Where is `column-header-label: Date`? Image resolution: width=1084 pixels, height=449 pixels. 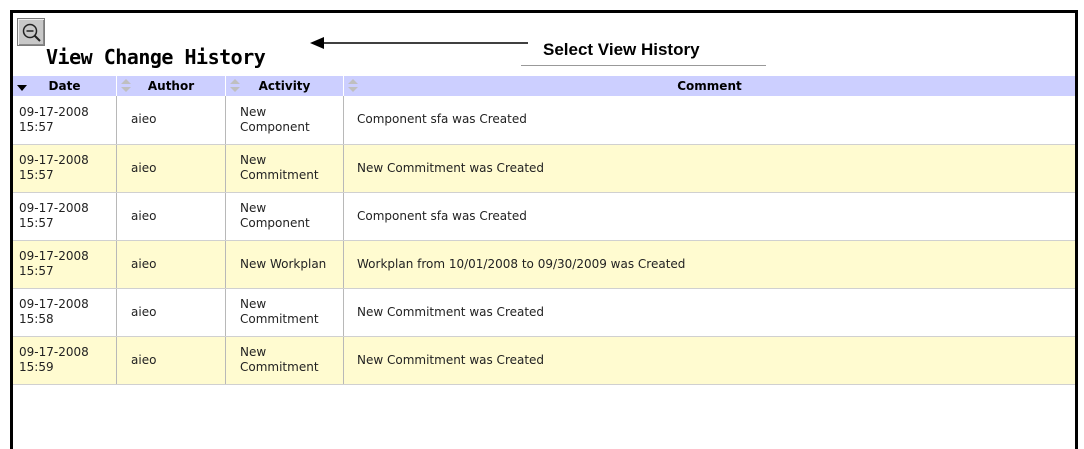
column-header-label: Date is located at coordinates (64, 86).